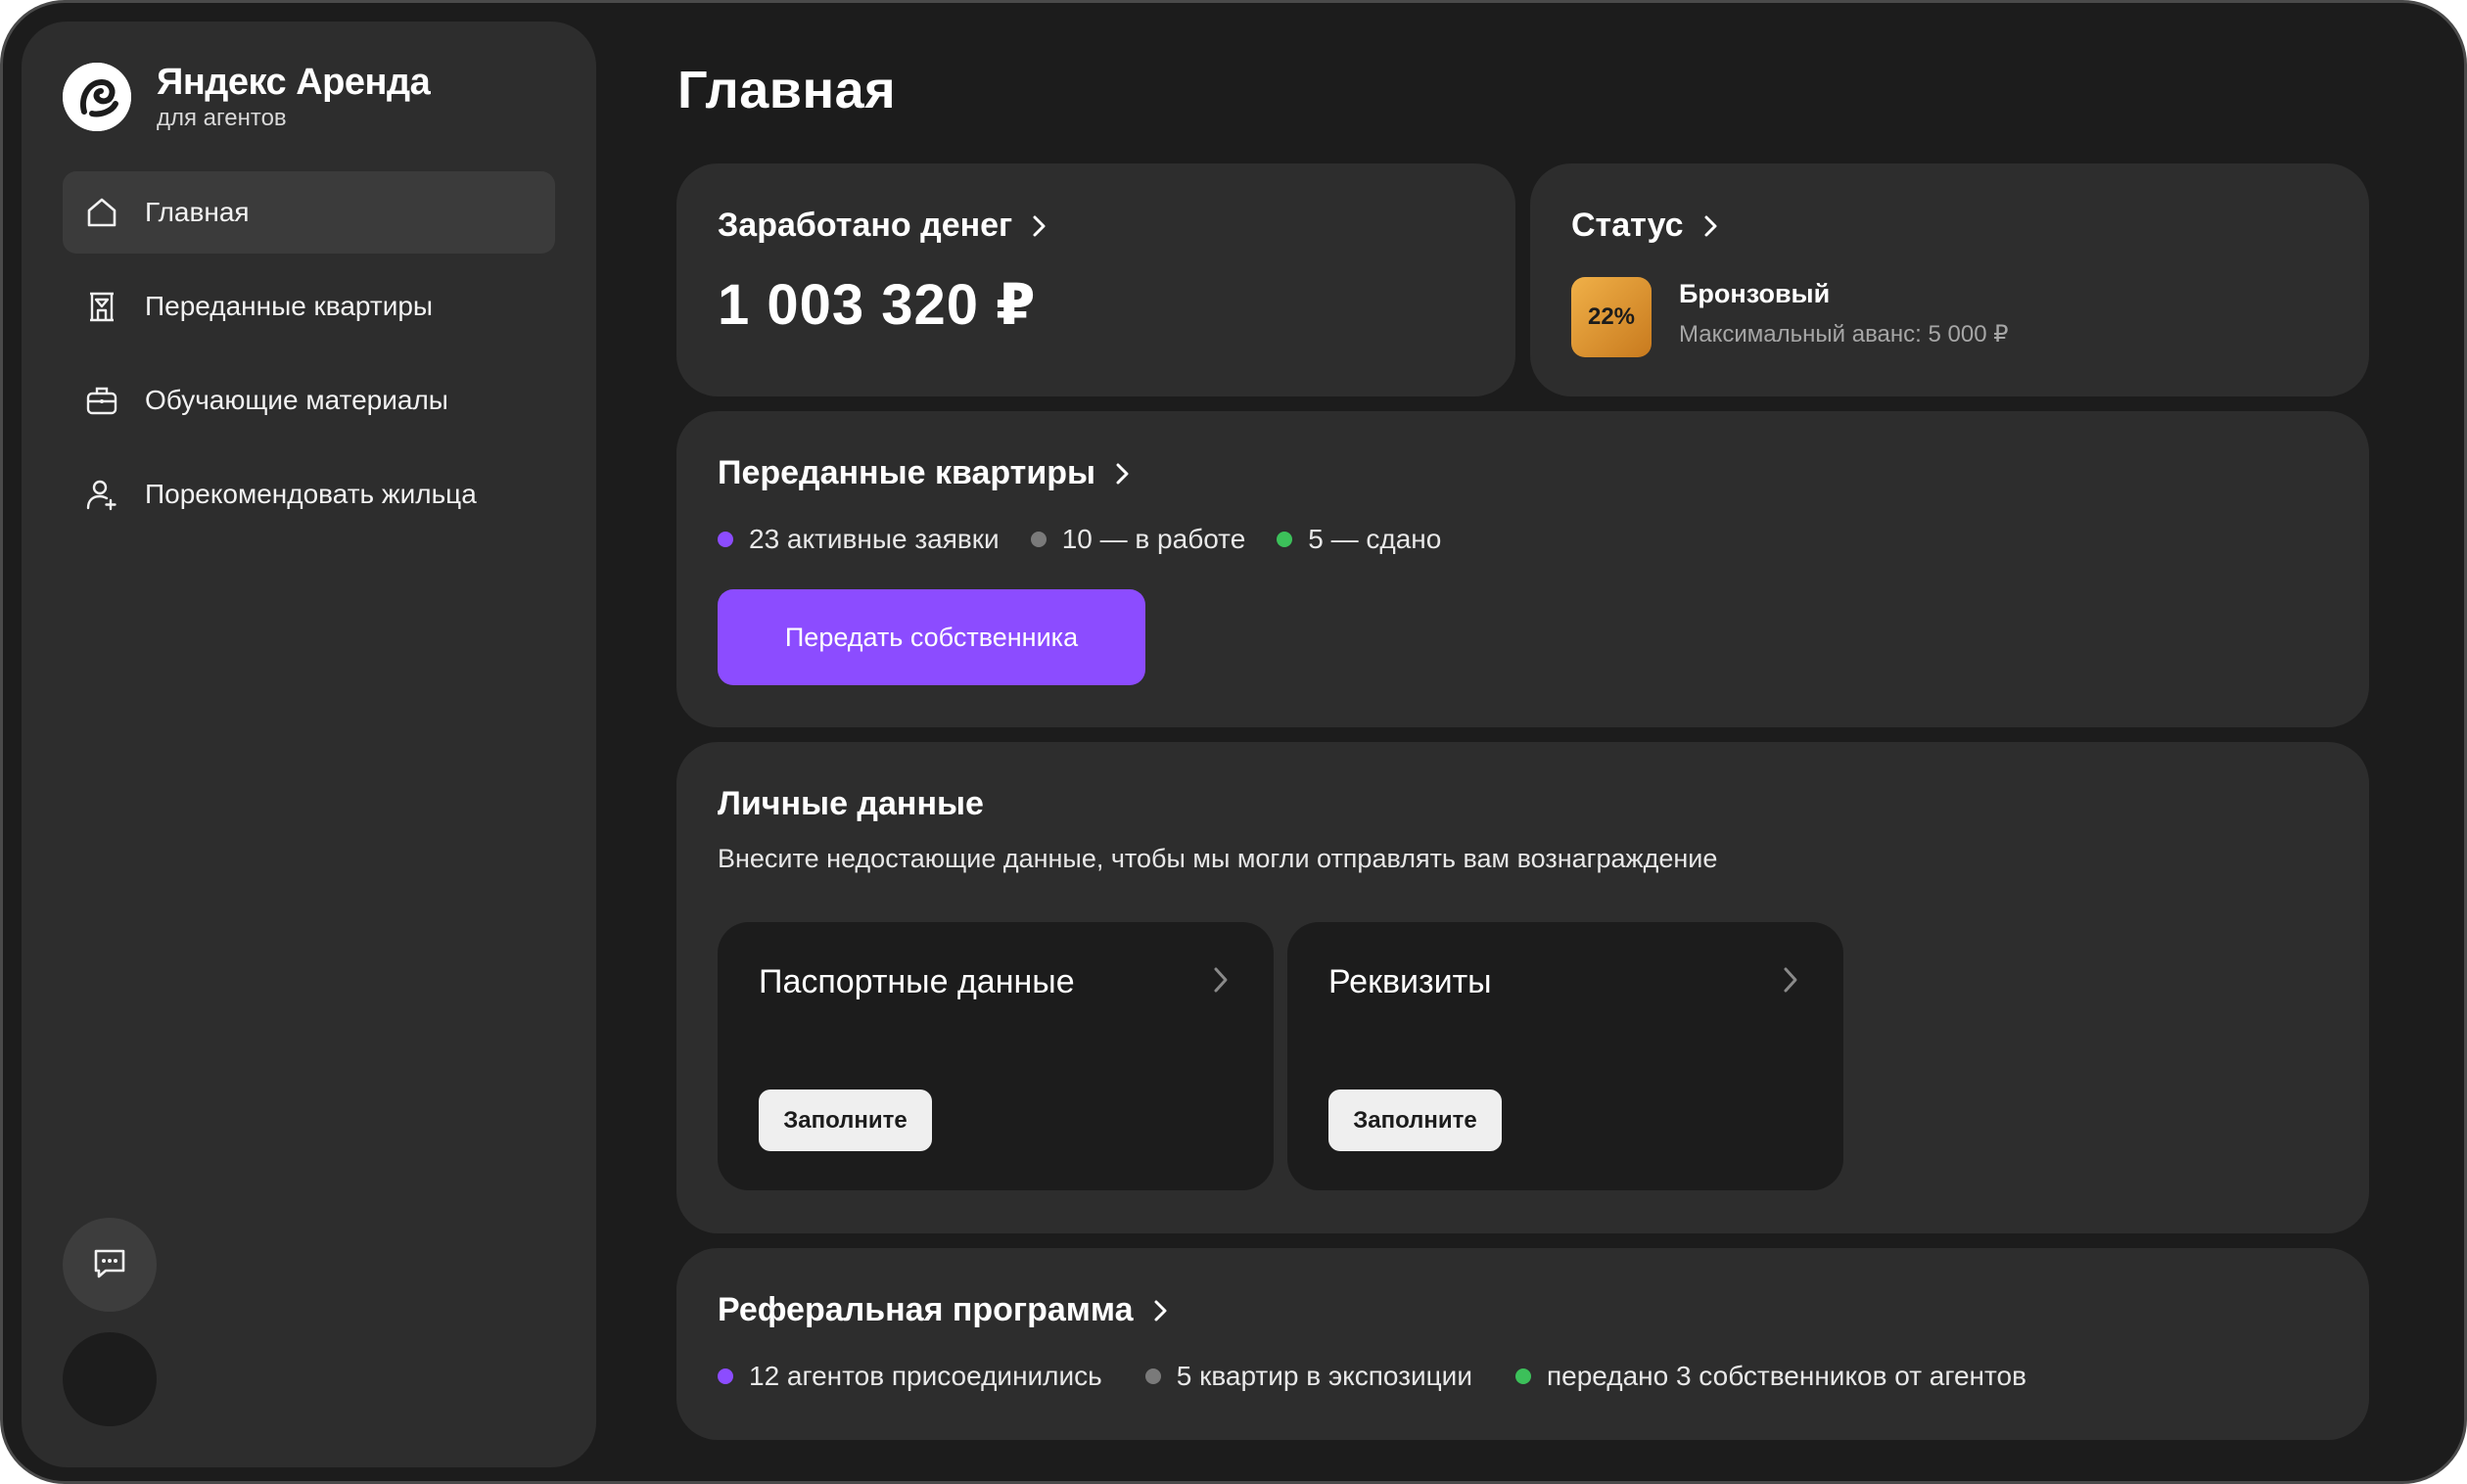 Image resolution: width=2467 pixels, height=1484 pixels. Describe the element at coordinates (845, 1120) in the screenshot. I see `fill-passport-button: Заполните` at that location.